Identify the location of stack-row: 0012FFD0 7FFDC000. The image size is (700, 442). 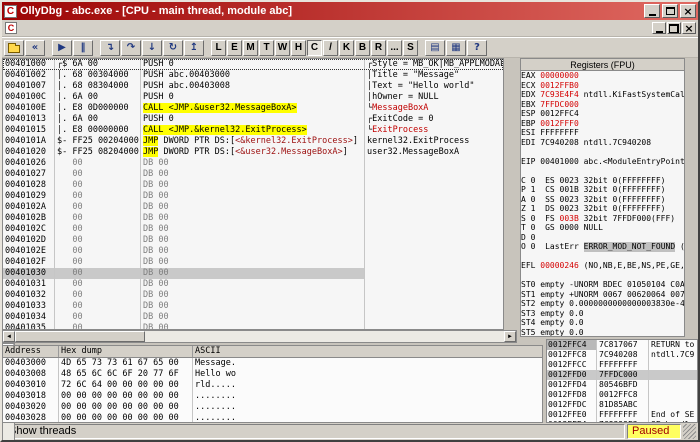
(622, 375).